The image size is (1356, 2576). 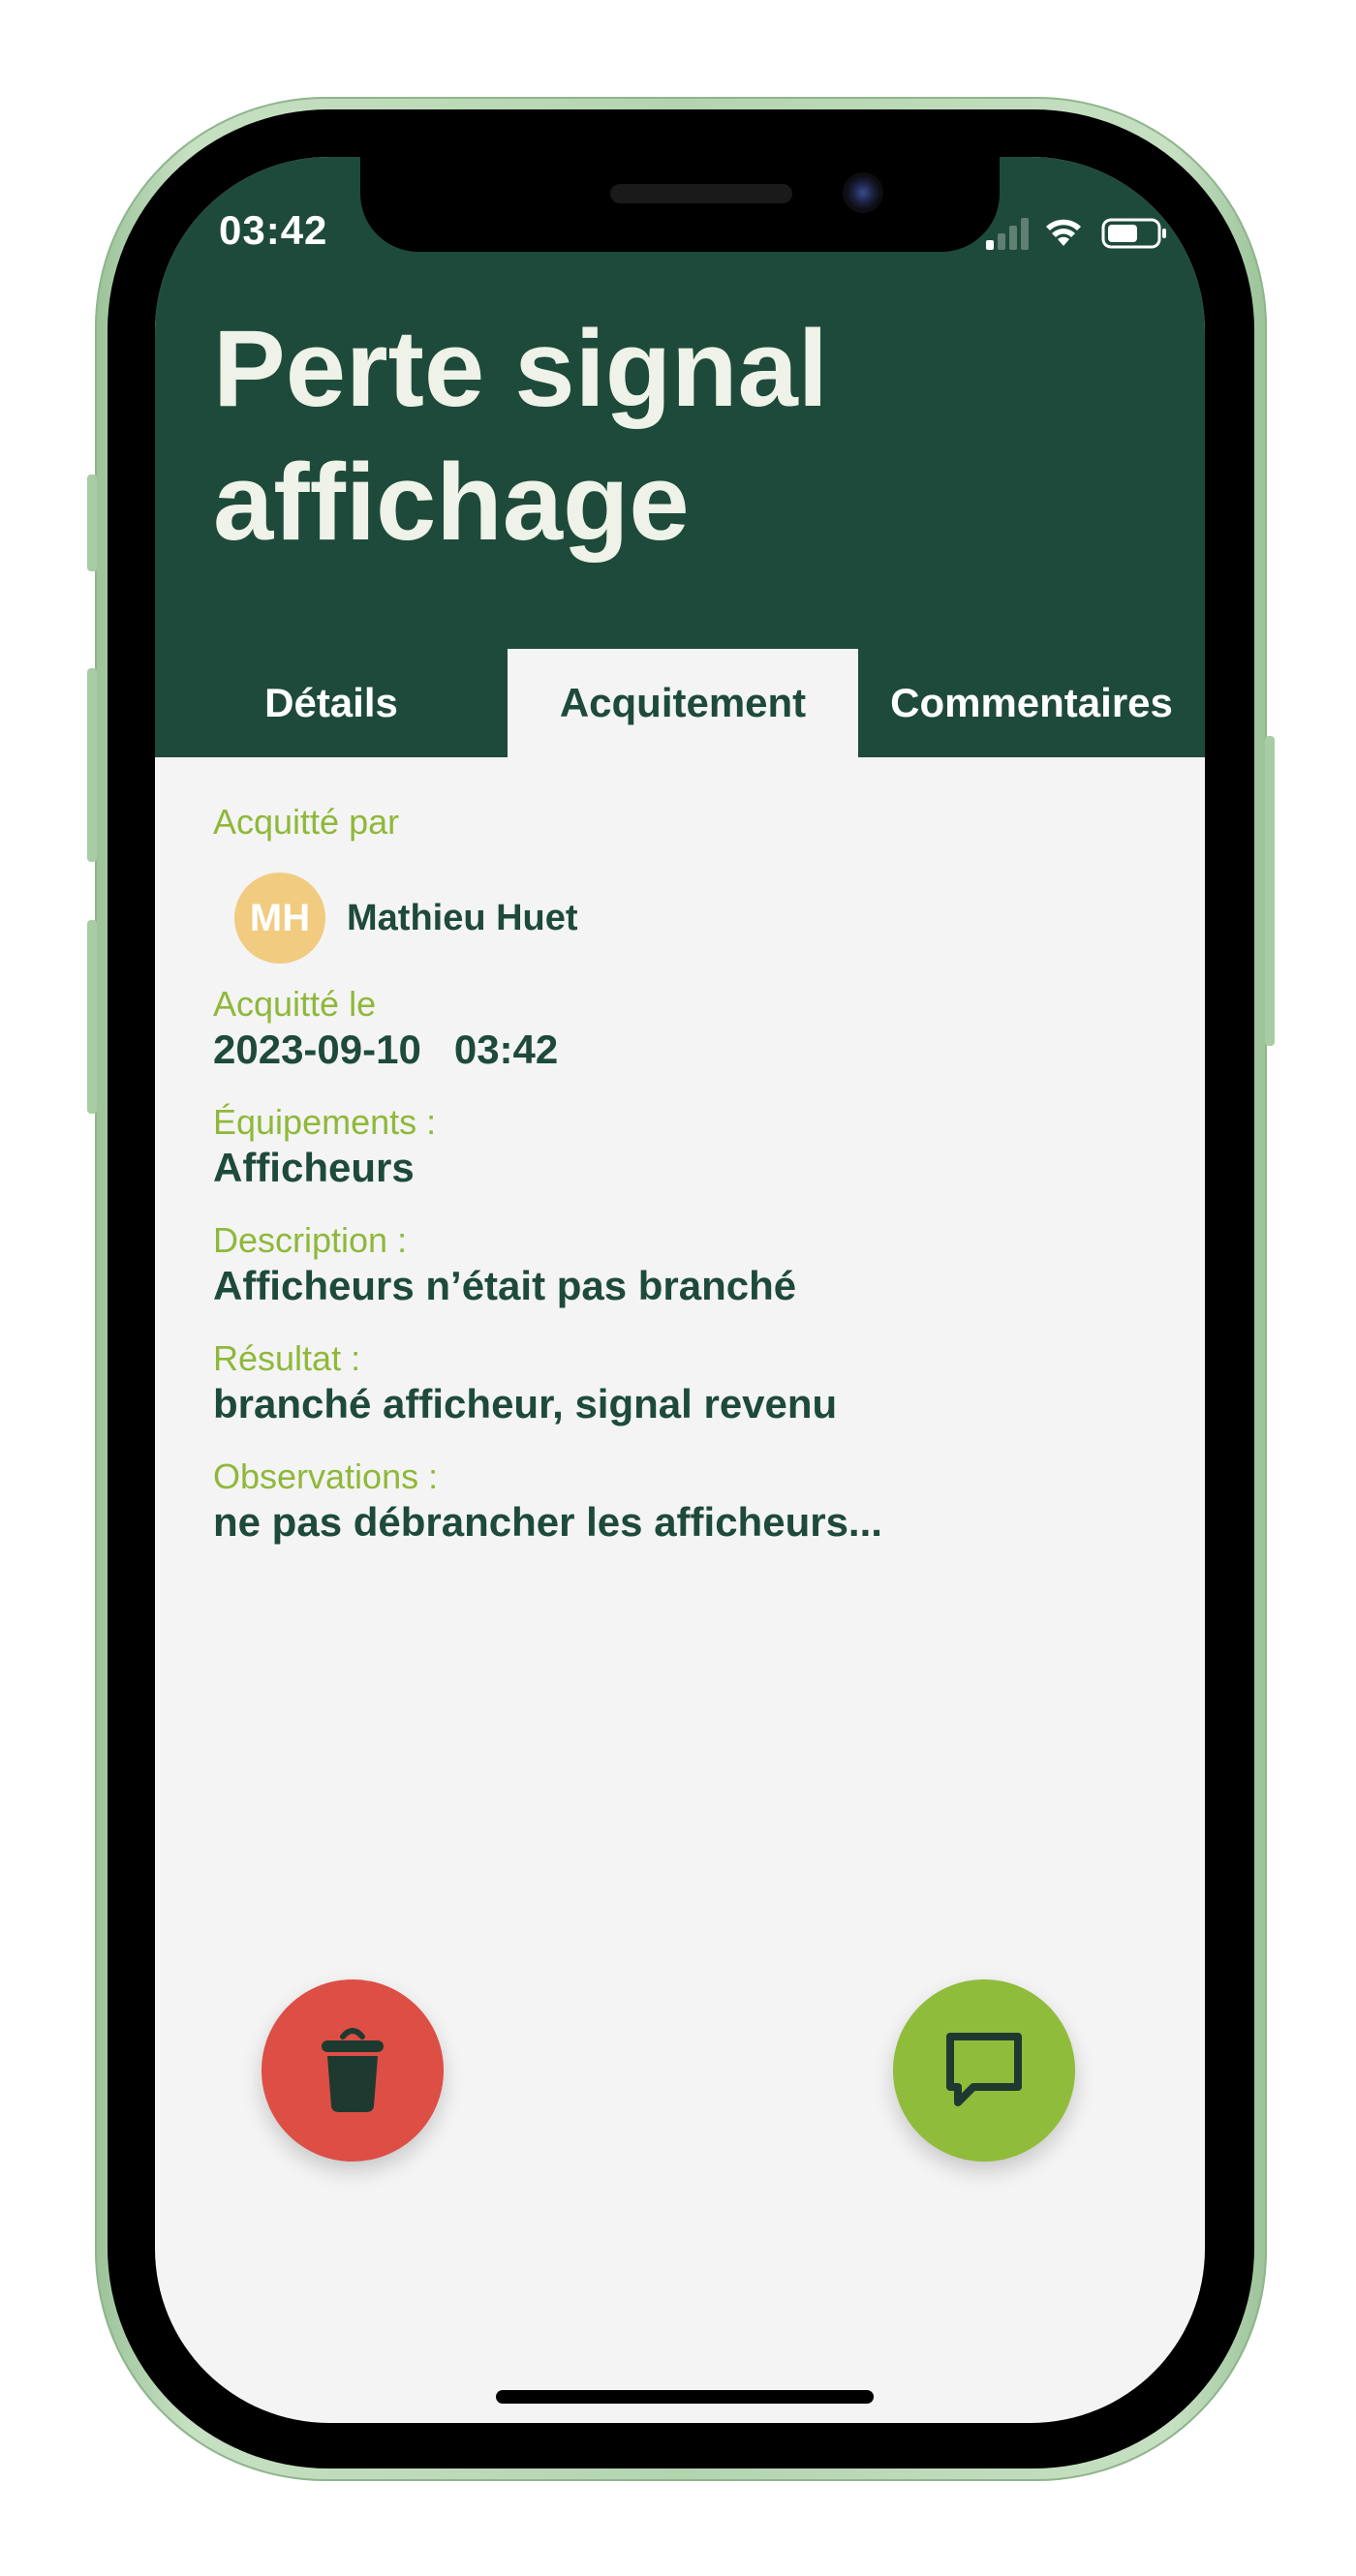 What do you see at coordinates (1031, 703) in the screenshot?
I see `tab-comments: Commentaires` at bounding box center [1031, 703].